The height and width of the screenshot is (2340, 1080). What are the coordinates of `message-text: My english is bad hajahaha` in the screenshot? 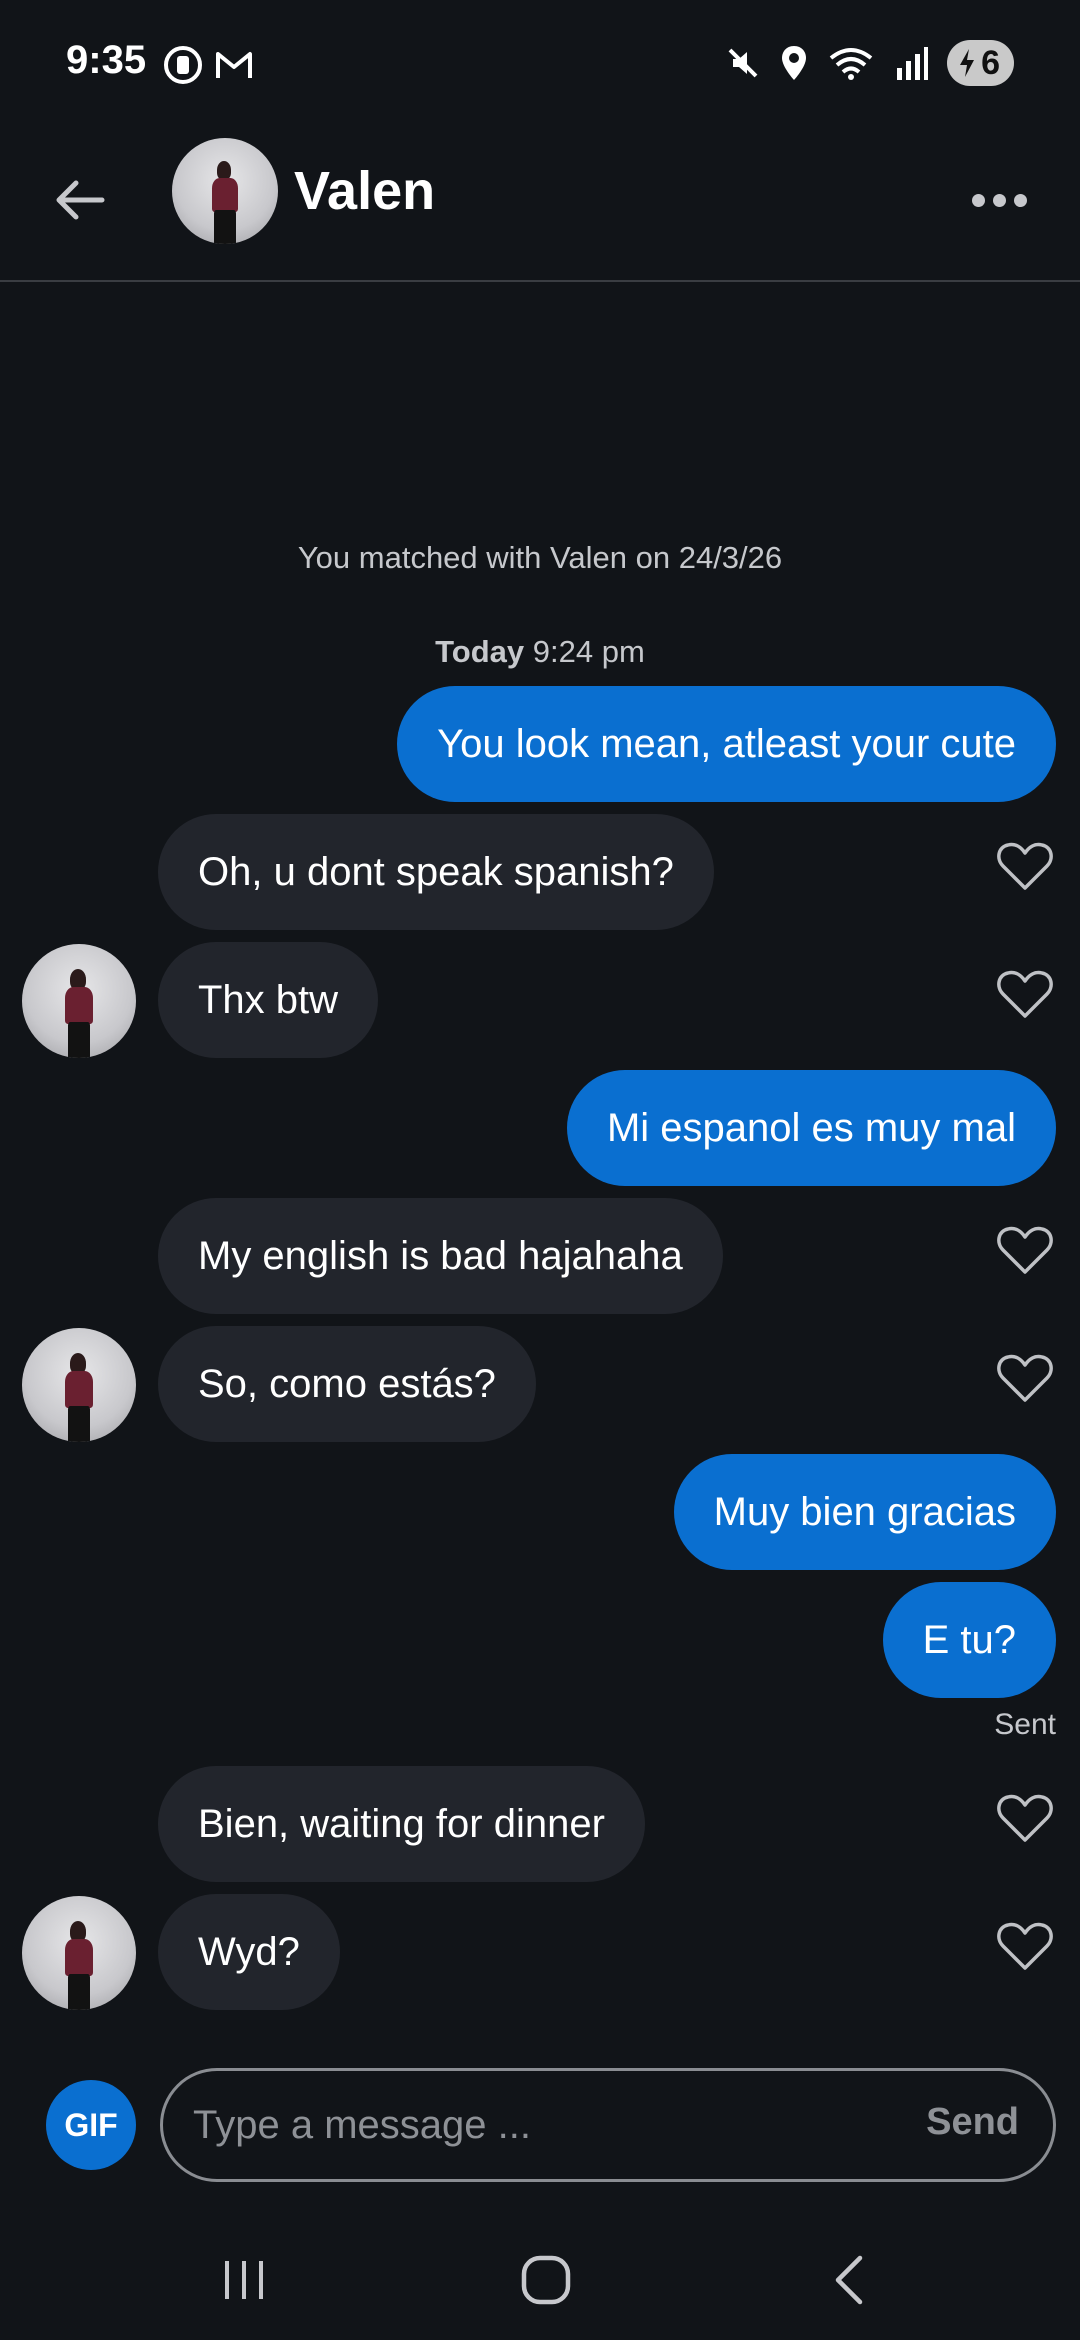 It's located at (440, 1255).